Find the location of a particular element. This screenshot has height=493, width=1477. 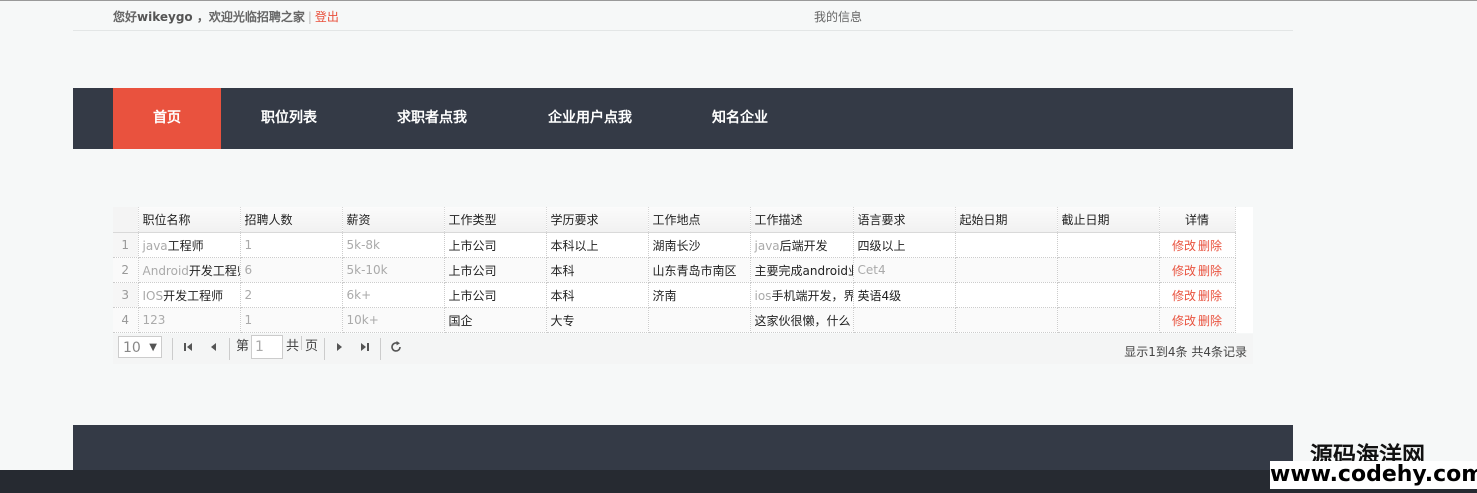

job-name-part: 工程师 is located at coordinates (185, 245).